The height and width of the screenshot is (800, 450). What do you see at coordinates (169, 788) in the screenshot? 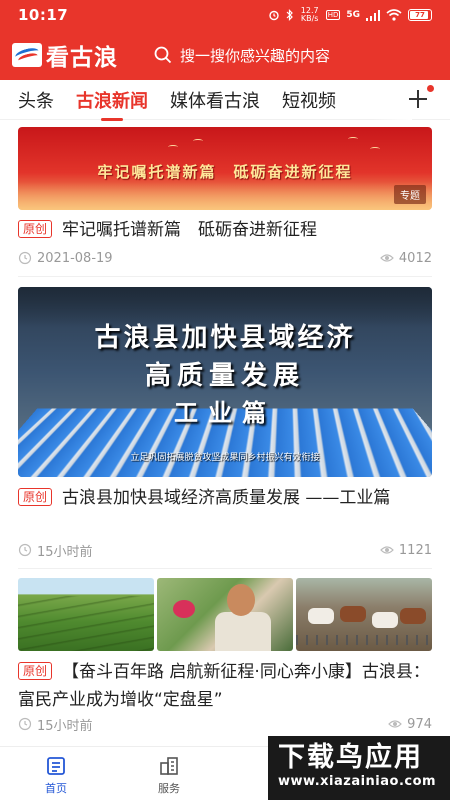
I see `nav-service-label: 服务` at bounding box center [169, 788].